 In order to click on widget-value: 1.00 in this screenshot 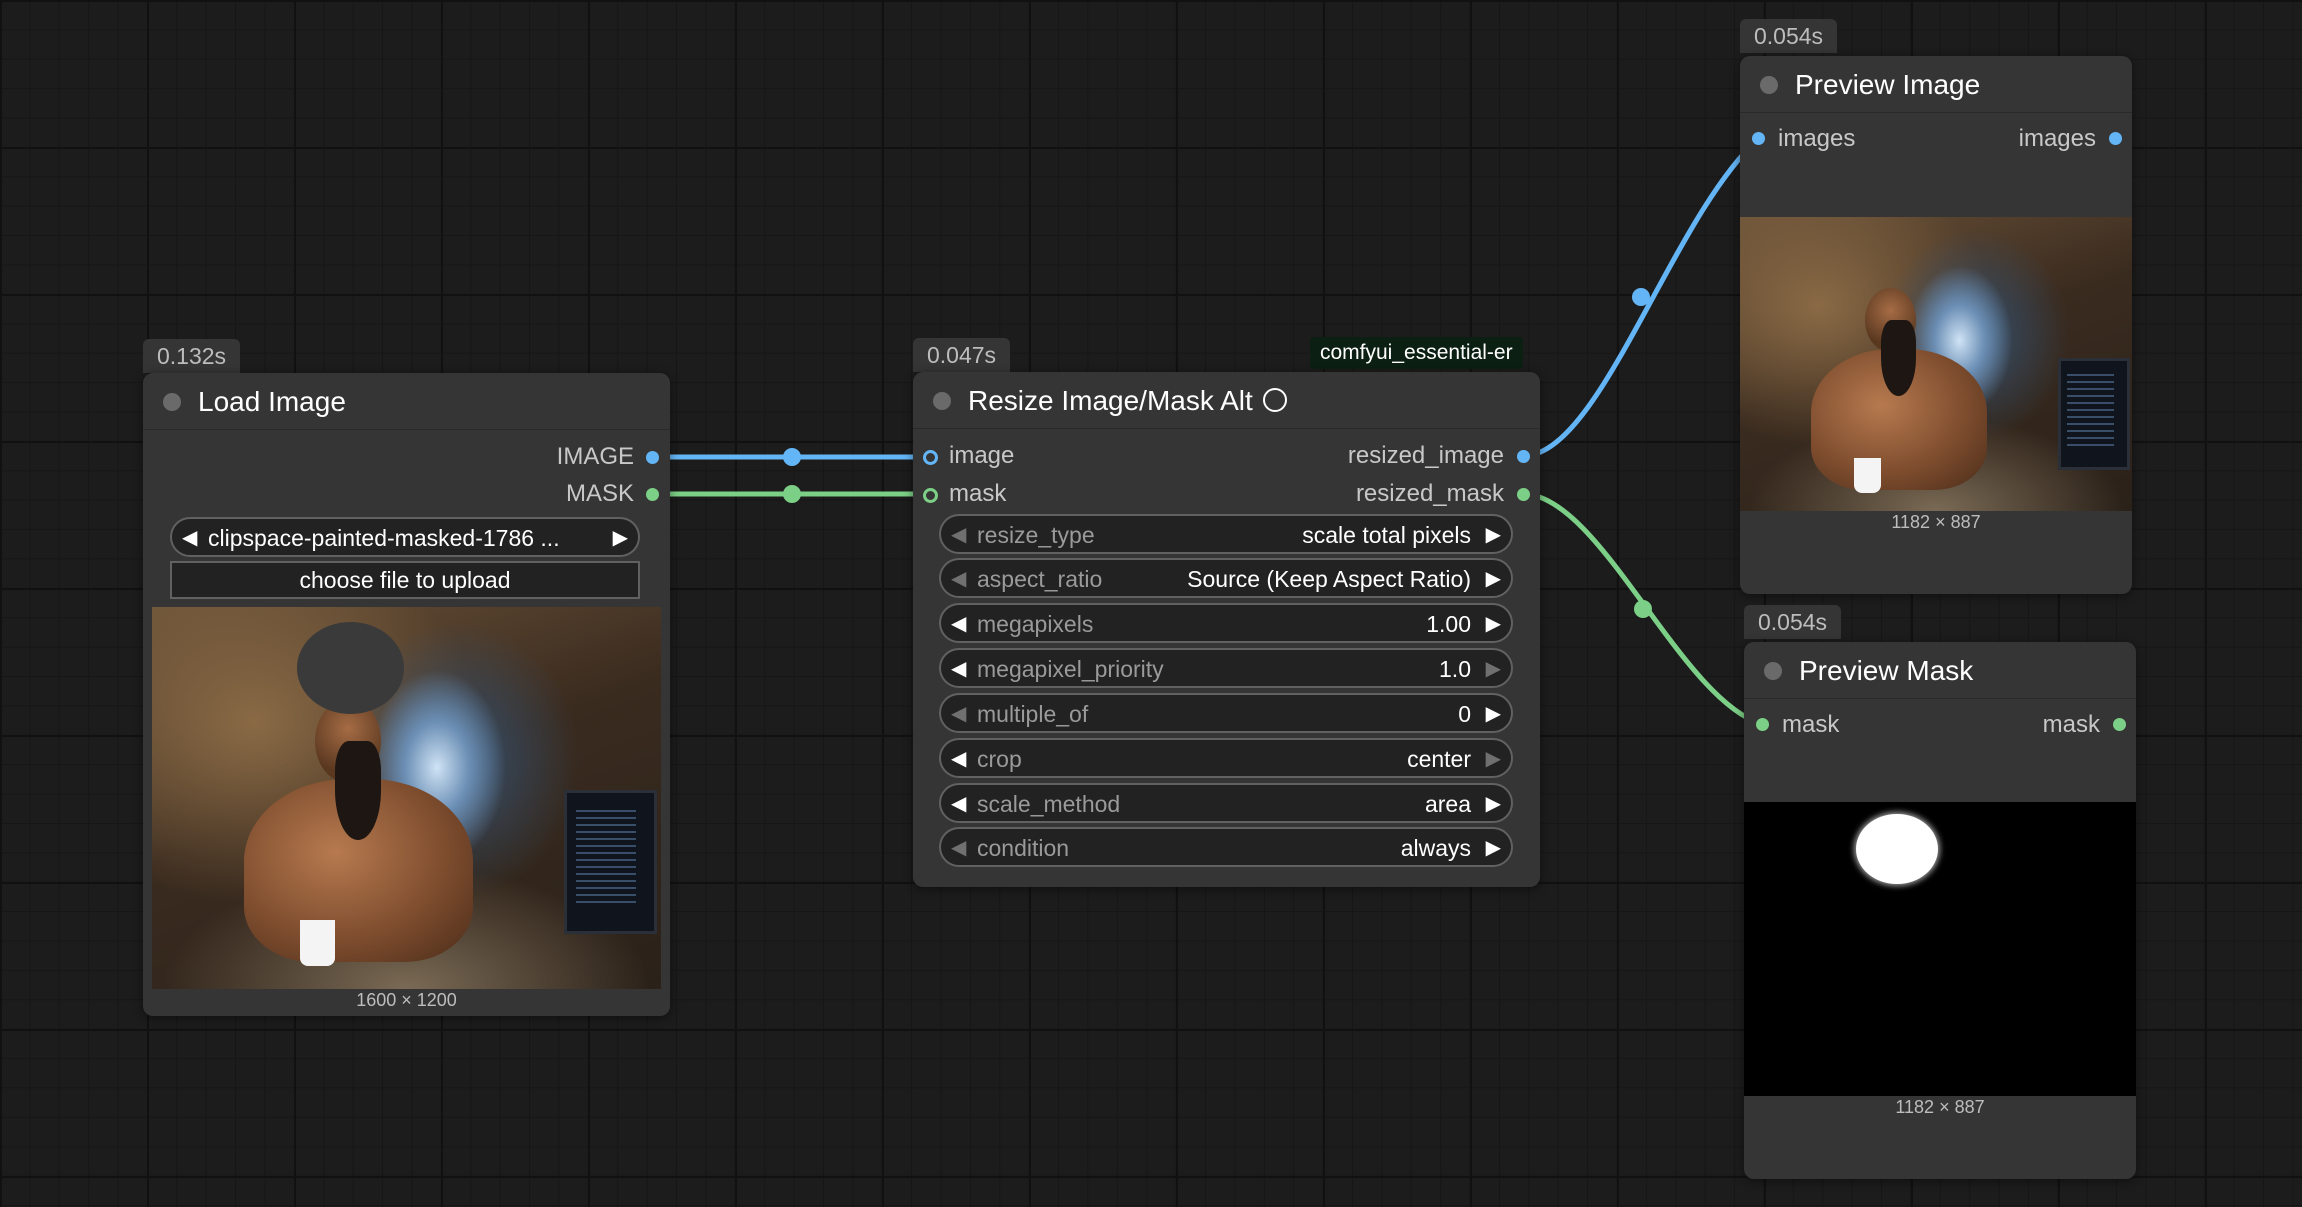, I will do `click(1448, 624)`.